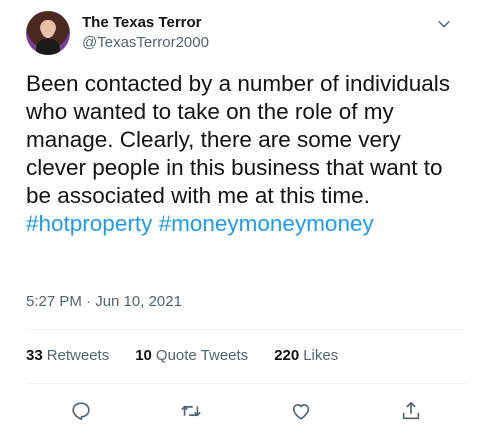 This screenshot has width=480, height=435. Describe the element at coordinates (143, 355) in the screenshot. I see `quotes-count: 10` at that location.